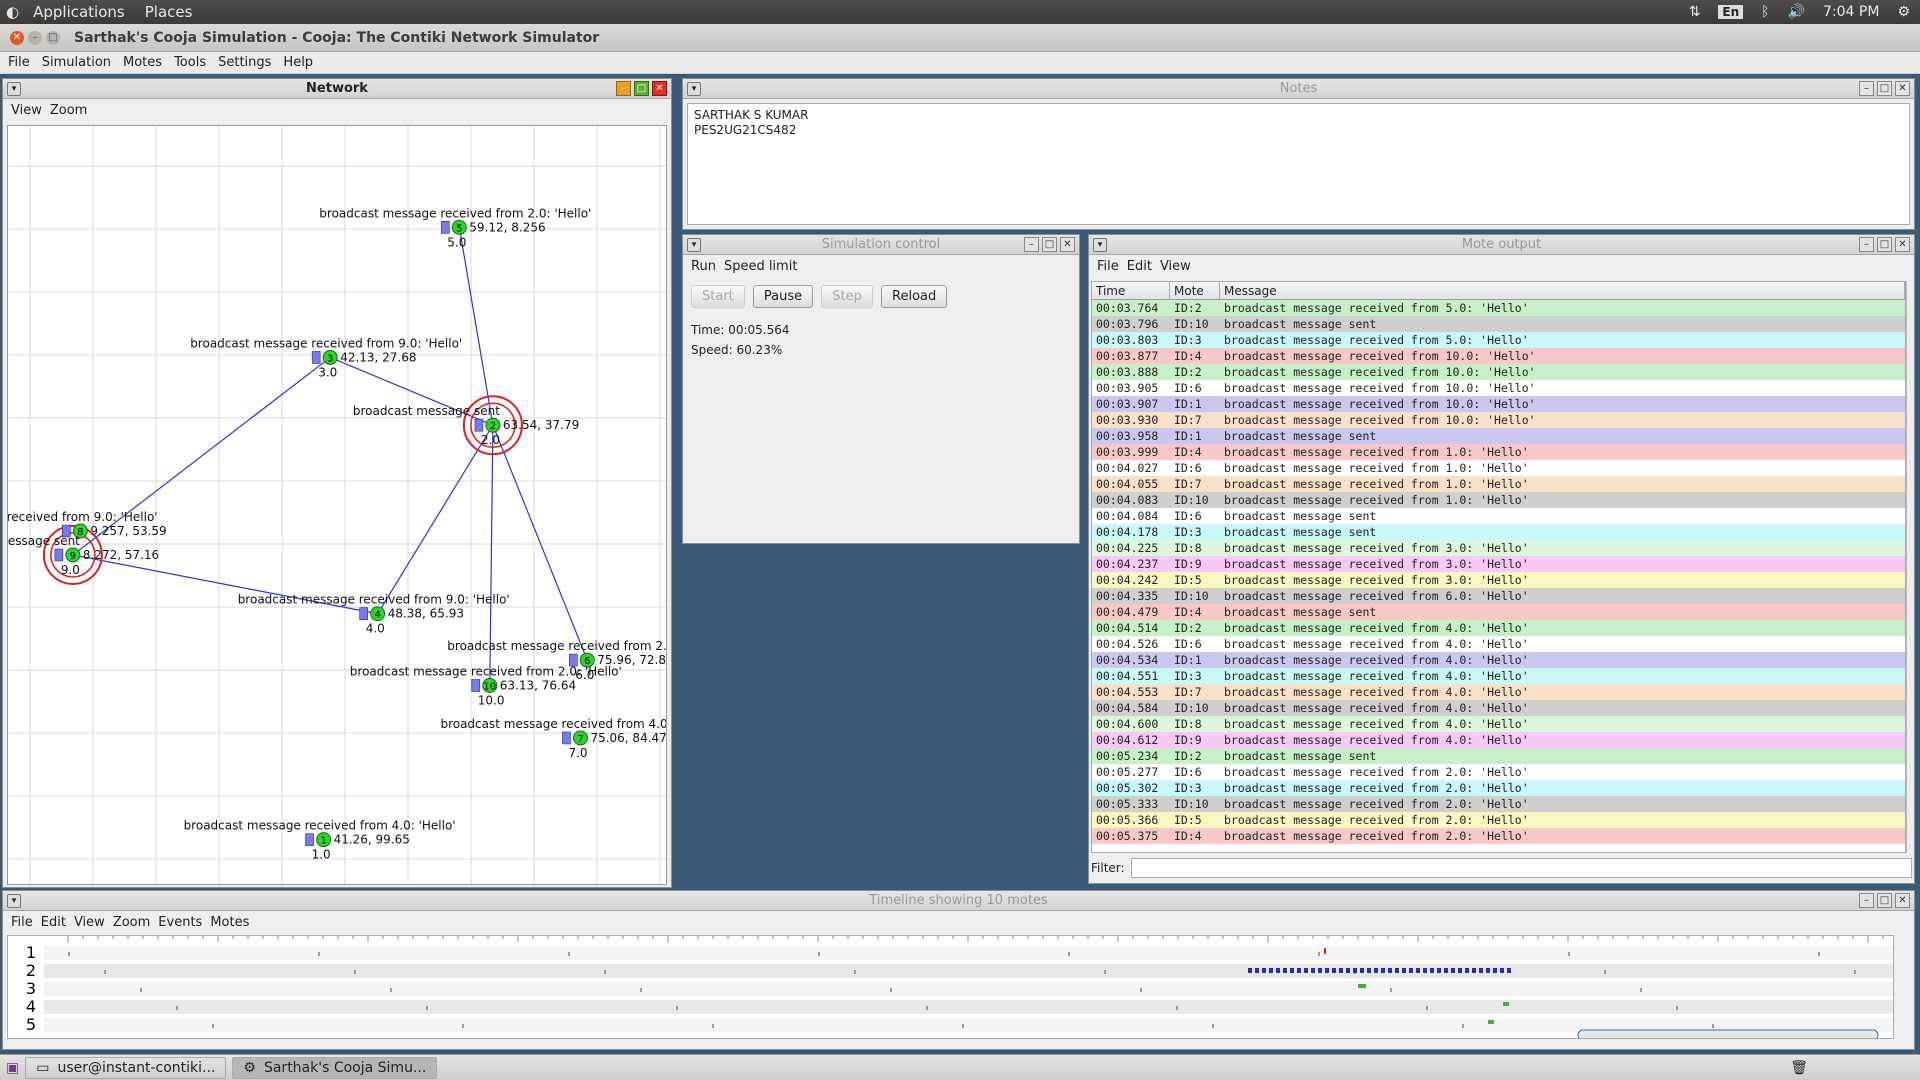 This screenshot has width=1920, height=1080. Describe the element at coordinates (131, 922) in the screenshot. I see `timeline-zoom-menu: Zoom` at that location.